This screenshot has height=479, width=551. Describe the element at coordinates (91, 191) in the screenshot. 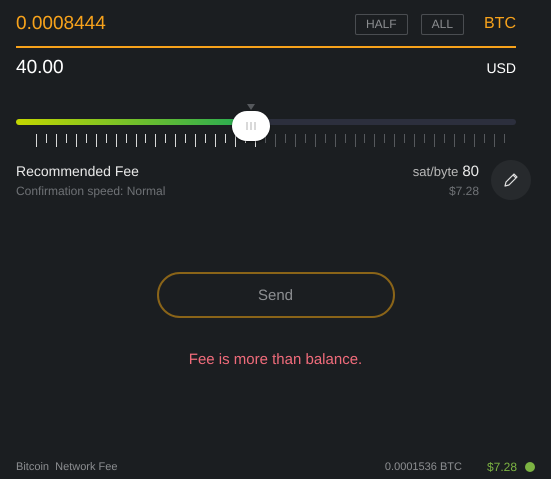

I see `fee-subtitle: Confirmation speed: Normal` at that location.